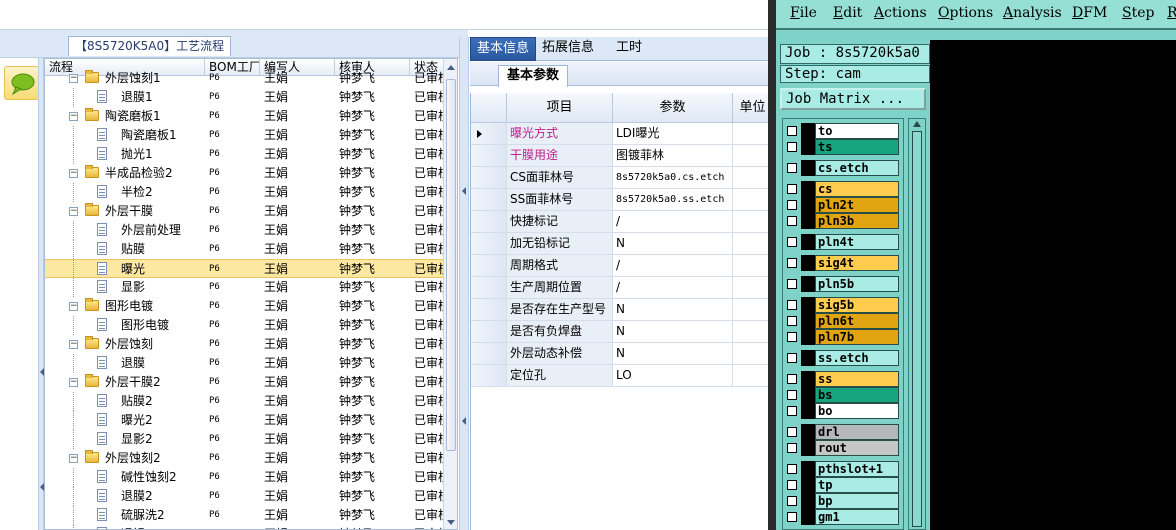 The height and width of the screenshot is (530, 1176). I want to click on tree-row: 曝光2 P6 王娟 钟梦飞 已审核, so click(247, 420).